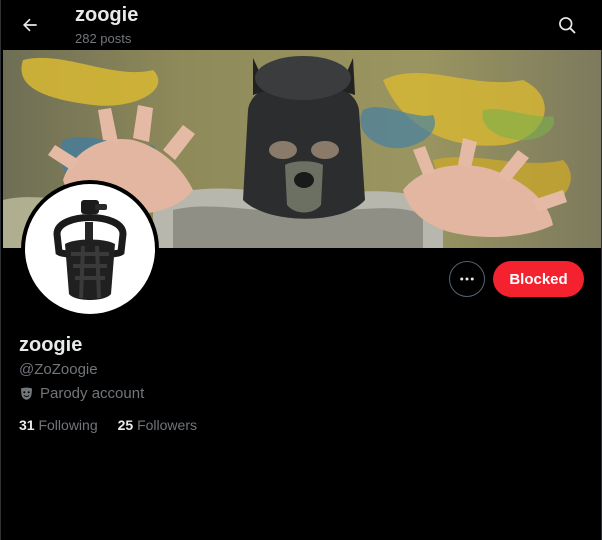 The height and width of the screenshot is (540, 602). I want to click on avatar-graphic, so click(90, 250).